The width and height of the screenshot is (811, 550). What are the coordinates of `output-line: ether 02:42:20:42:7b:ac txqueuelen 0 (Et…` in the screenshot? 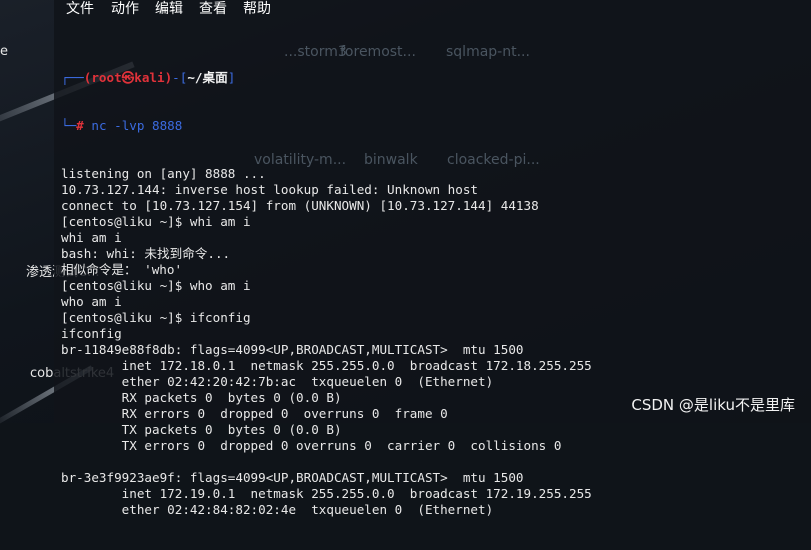 It's located at (277, 381).